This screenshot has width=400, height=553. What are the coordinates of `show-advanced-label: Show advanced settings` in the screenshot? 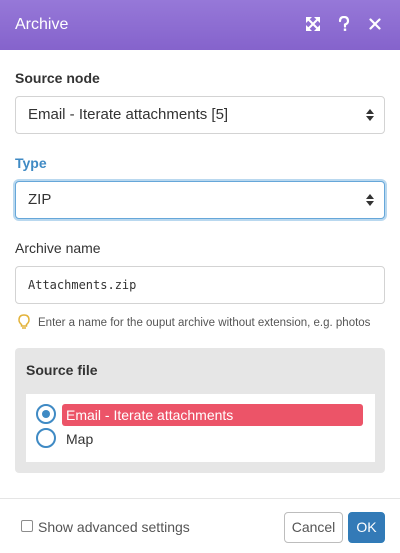 It's located at (114, 527).